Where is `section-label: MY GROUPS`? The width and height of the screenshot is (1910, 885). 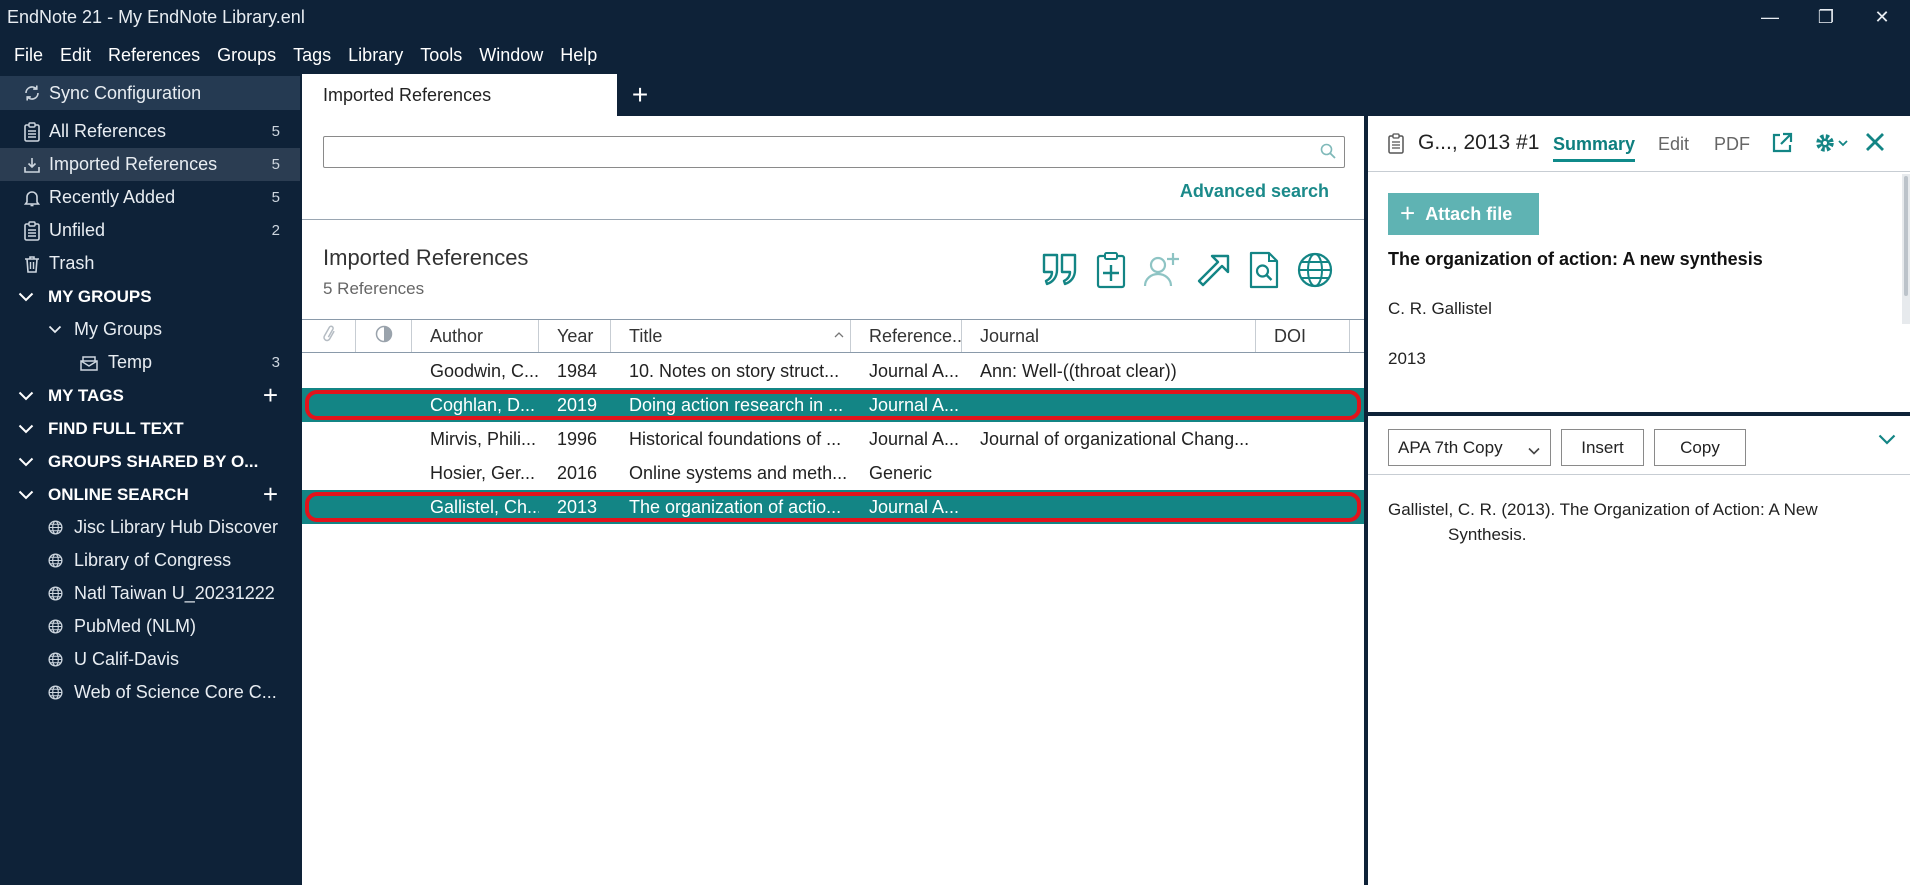 section-label: MY GROUPS is located at coordinates (100, 296).